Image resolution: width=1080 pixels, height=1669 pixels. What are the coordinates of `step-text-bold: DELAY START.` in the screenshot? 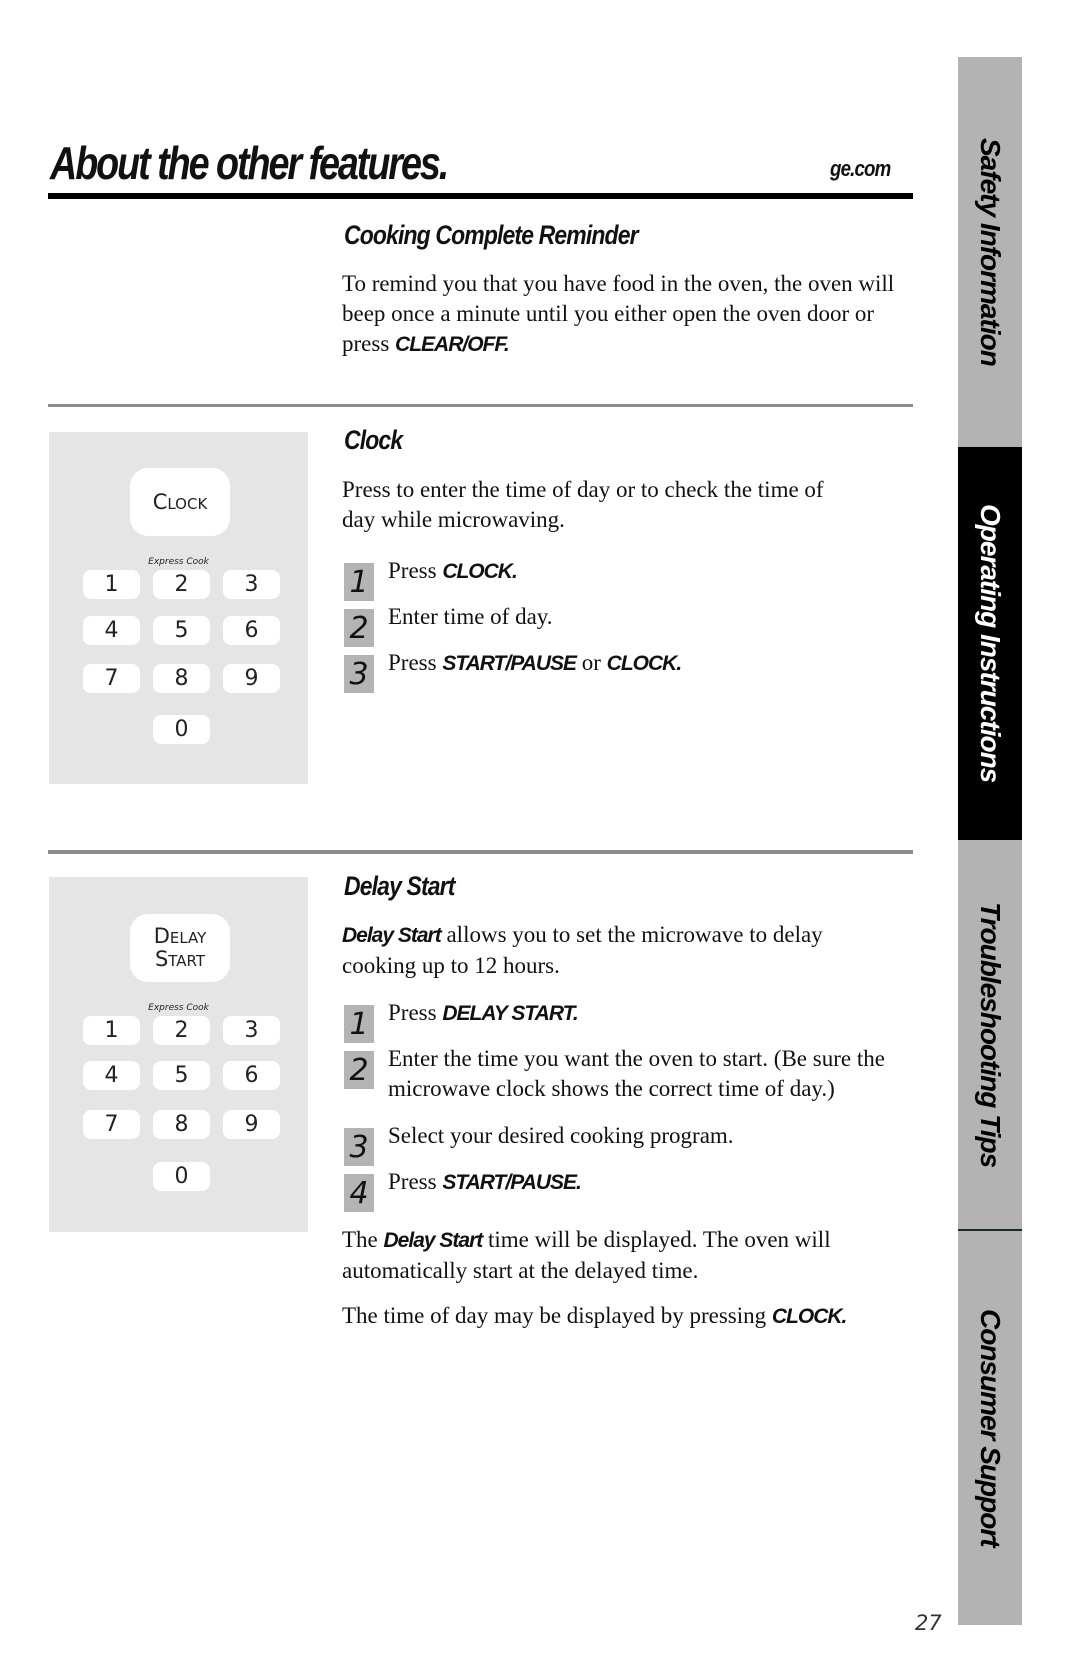 It's located at (510, 1013).